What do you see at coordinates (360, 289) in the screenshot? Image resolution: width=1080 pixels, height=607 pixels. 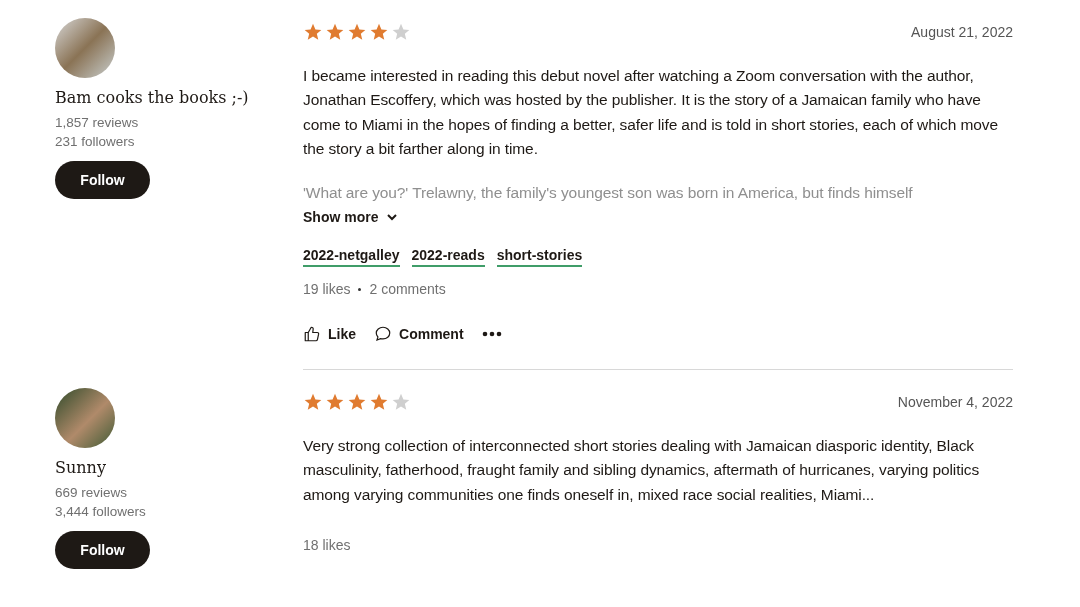 I see `separator-dot` at bounding box center [360, 289].